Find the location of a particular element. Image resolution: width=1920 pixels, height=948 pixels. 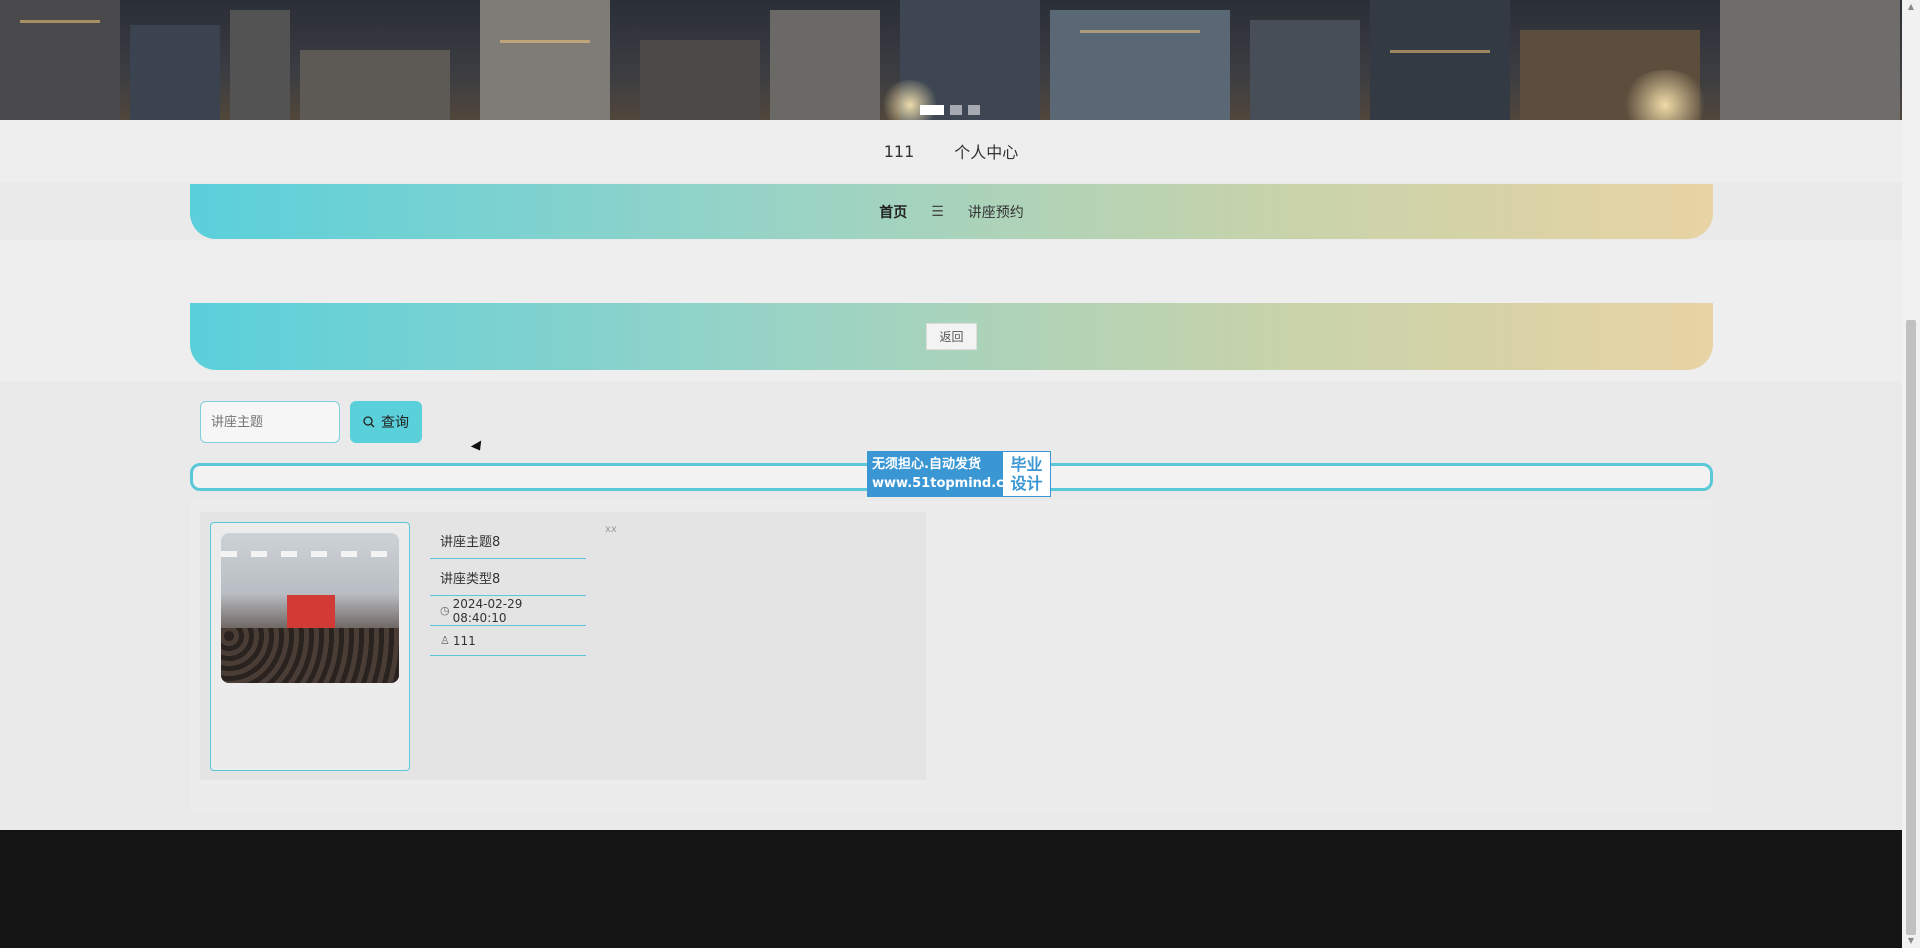

scrollbar-thumb is located at coordinates (1911, 627).